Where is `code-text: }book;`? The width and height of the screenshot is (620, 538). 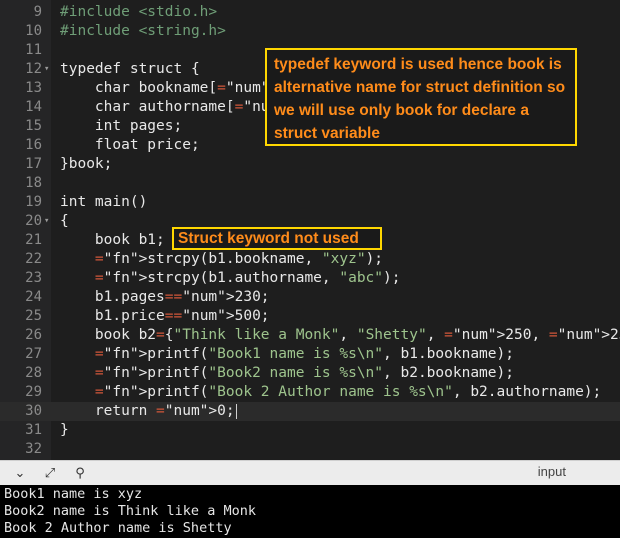 code-text: }book; is located at coordinates (86, 164).